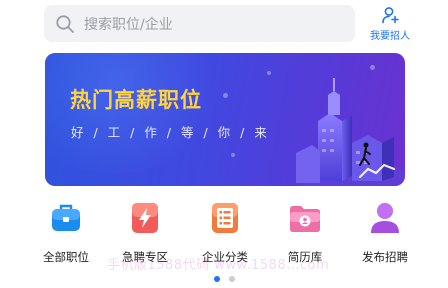  Describe the element at coordinates (385, 218) in the screenshot. I see `person-icon` at that location.